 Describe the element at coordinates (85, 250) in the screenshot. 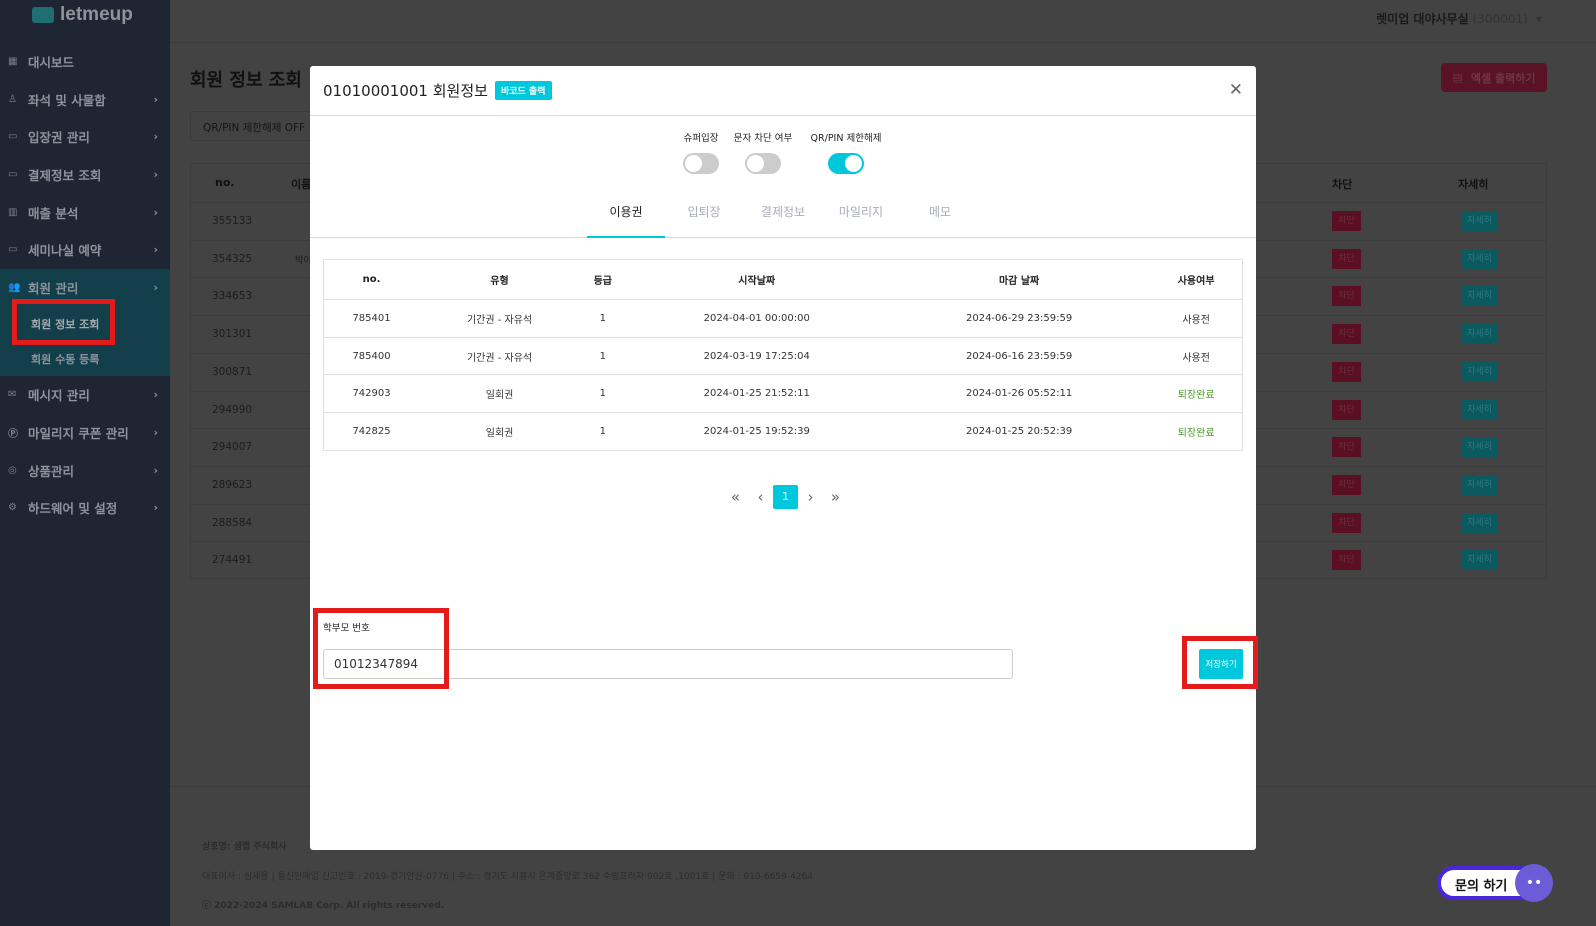

I see `sidebar-item: ▭ 세미나실 예약 ›` at that location.